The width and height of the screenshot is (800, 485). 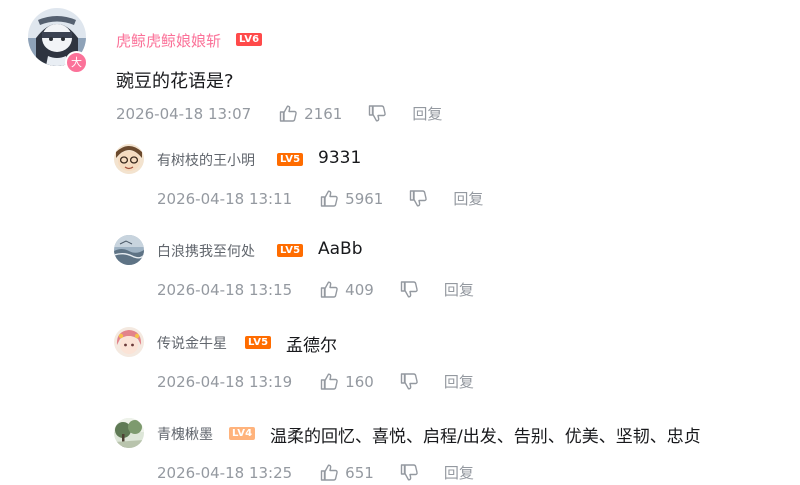 I want to click on like-button: 2161, so click(x=310, y=114).